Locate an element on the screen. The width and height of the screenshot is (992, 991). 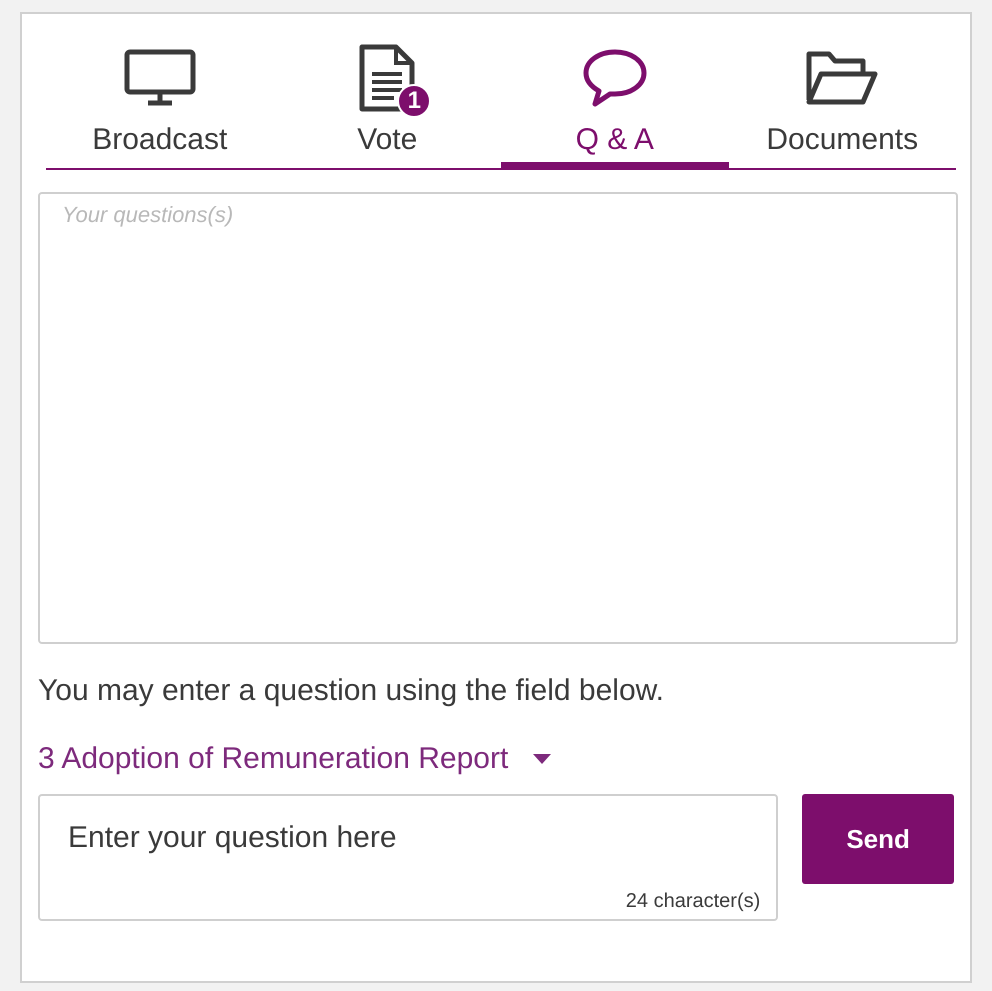
instruction-text: You may enter a question using the field below. is located at coordinates (351, 691).